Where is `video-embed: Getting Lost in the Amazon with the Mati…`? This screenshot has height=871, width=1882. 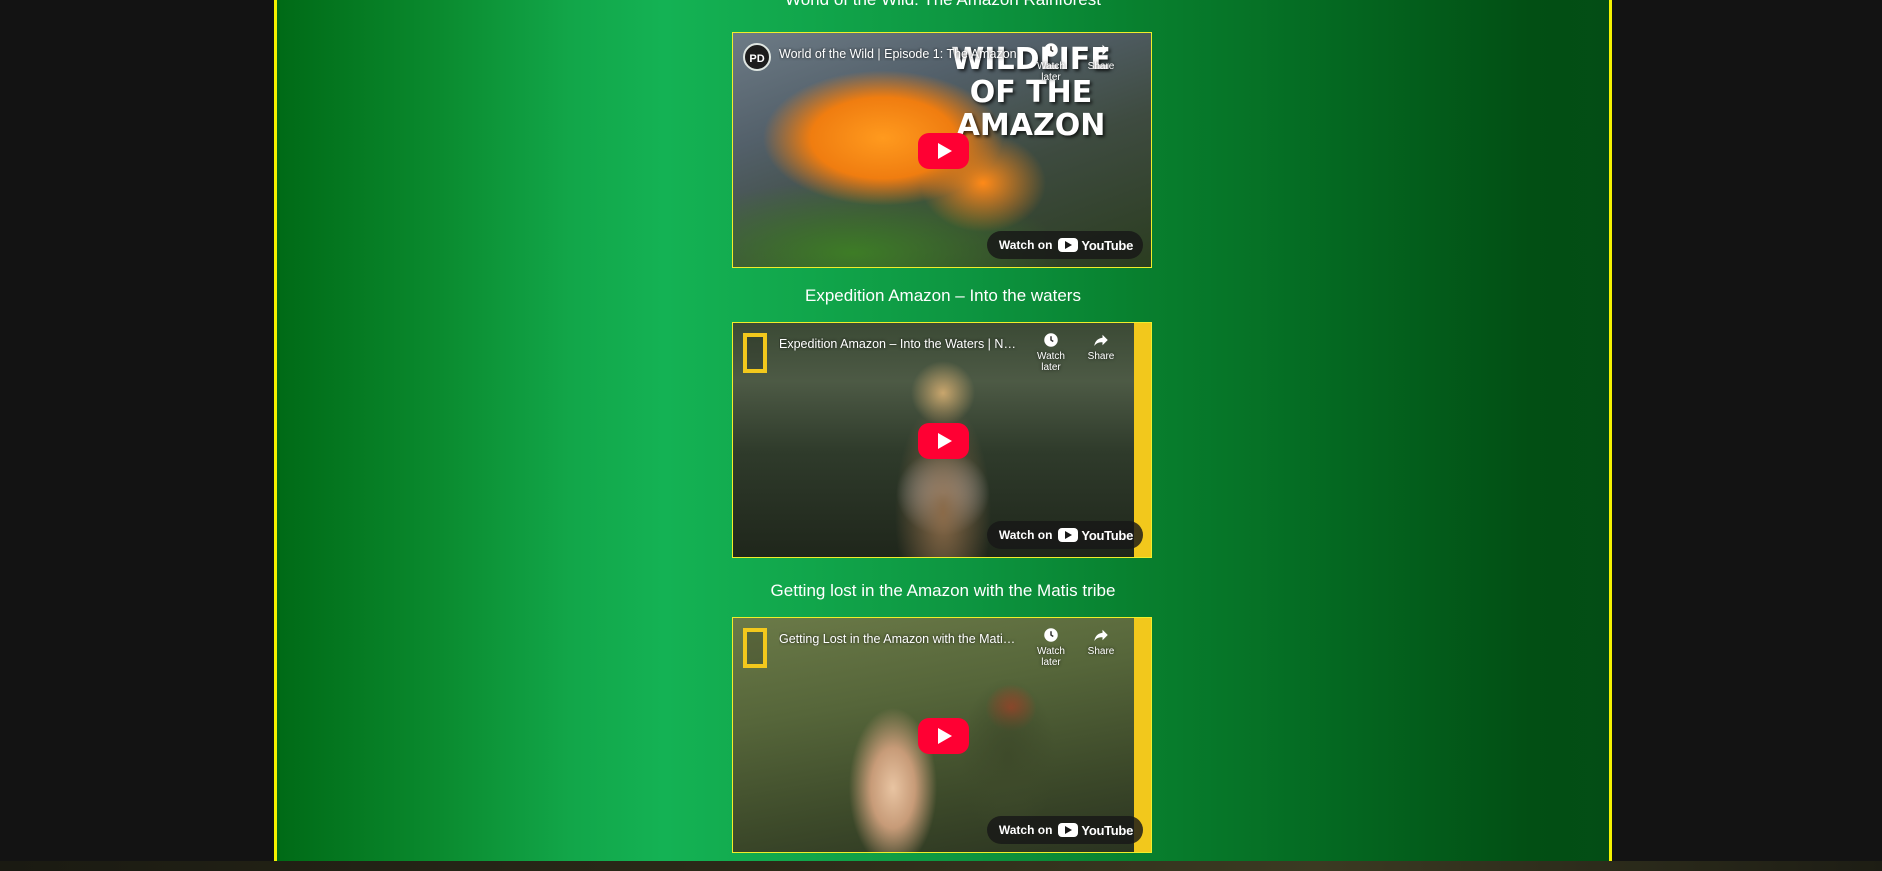
video-embed: Getting Lost in the Amazon with the Mati… is located at coordinates (942, 735).